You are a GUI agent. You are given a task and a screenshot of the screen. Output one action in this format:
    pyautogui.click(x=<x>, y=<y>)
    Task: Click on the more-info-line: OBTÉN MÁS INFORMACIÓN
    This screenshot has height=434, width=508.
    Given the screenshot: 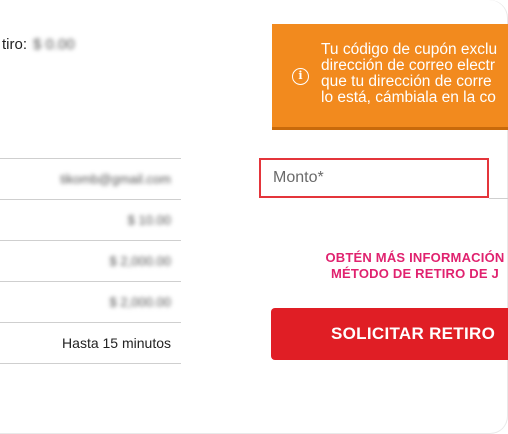 What is the action you would take?
    pyautogui.click(x=415, y=257)
    